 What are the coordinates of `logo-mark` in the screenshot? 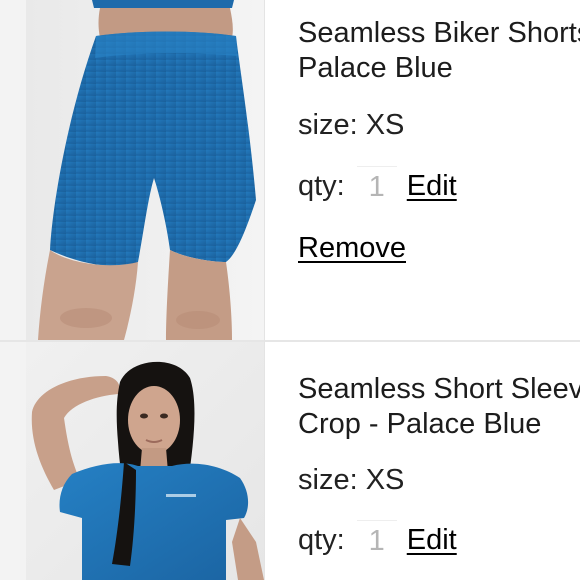 It's located at (181, 495).